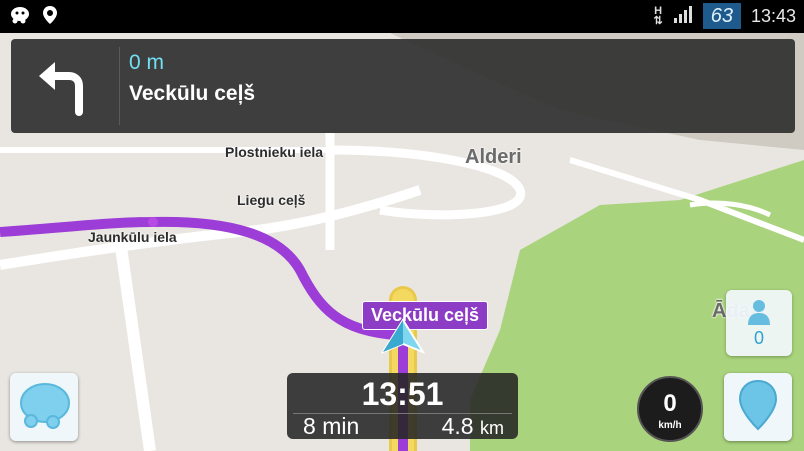 Image resolution: width=804 pixels, height=451 pixels. Describe the element at coordinates (50, 17) in the screenshot. I see `location-pin-icon` at that location.